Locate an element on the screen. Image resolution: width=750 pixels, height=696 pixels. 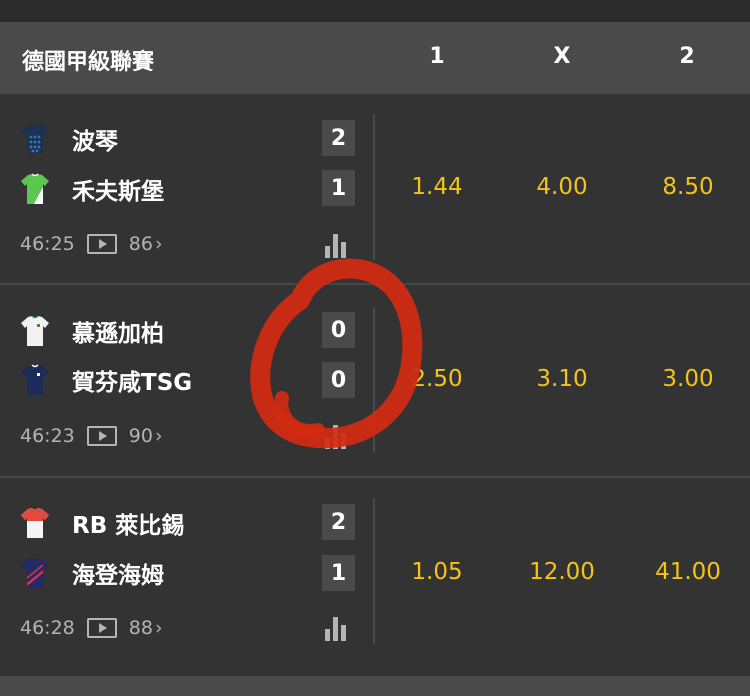
odd-away-win: 41.00 is located at coordinates (688, 572).